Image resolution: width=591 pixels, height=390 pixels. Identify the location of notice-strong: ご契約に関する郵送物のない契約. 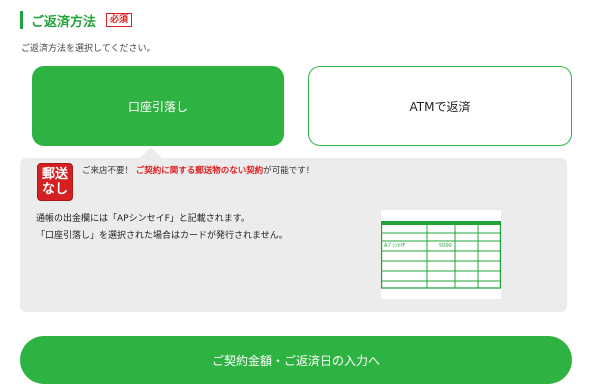
(199, 171).